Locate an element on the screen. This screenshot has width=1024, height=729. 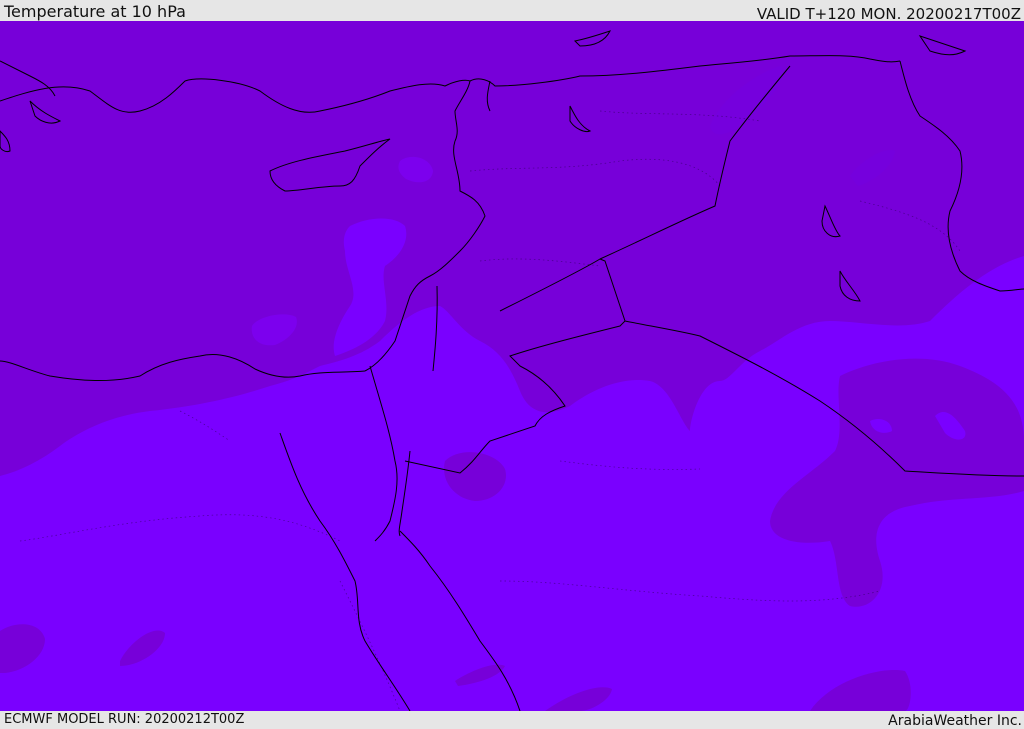
map-title: Temperature at 10 hPa is located at coordinates (95, 11).